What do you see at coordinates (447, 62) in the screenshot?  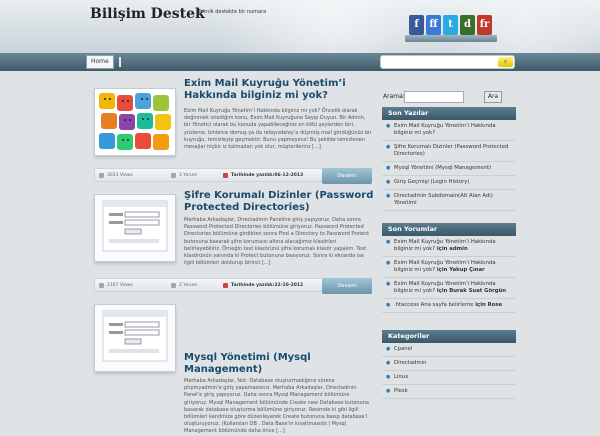 I see `header-search-input: ⌕` at bounding box center [447, 62].